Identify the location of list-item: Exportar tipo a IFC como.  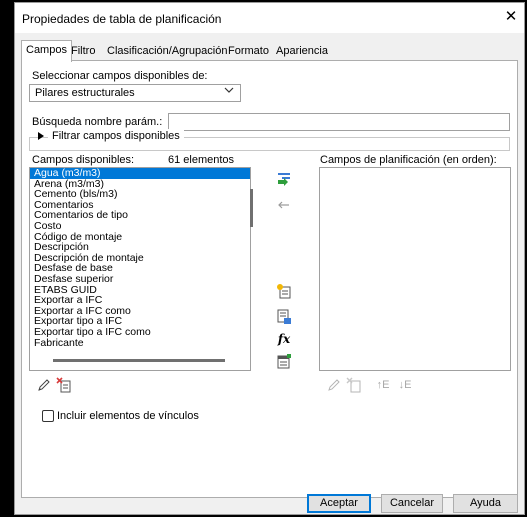
(140, 332).